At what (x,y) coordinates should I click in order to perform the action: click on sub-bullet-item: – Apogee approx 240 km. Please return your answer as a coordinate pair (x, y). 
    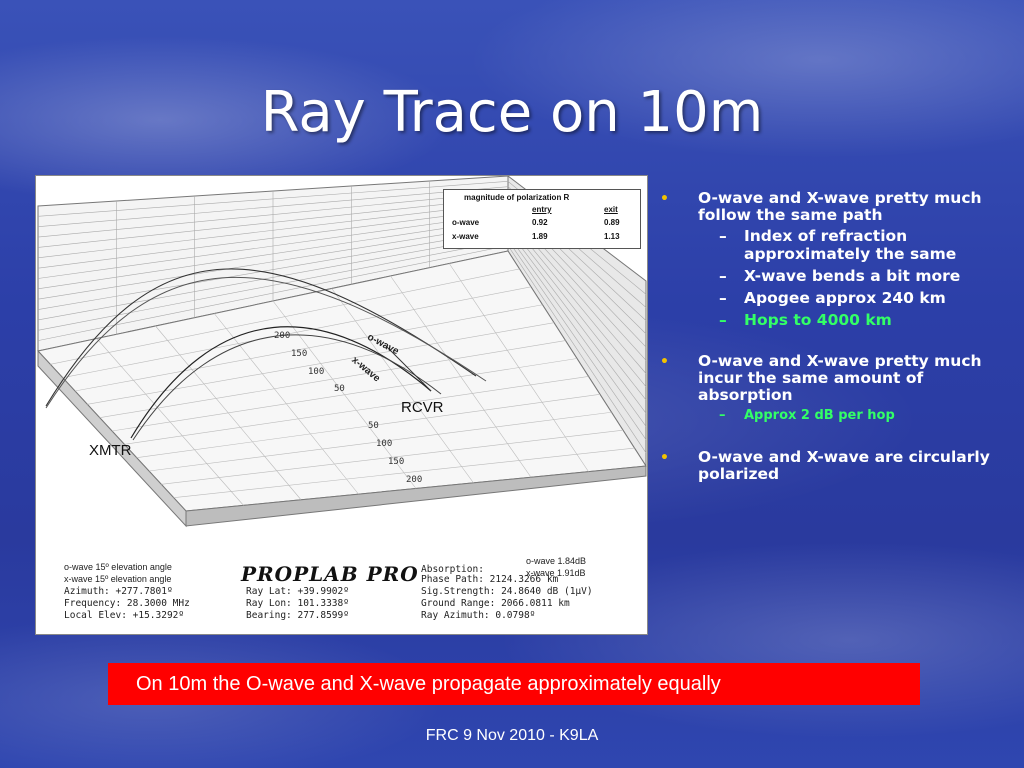
    Looking at the image, I should click on (830, 298).